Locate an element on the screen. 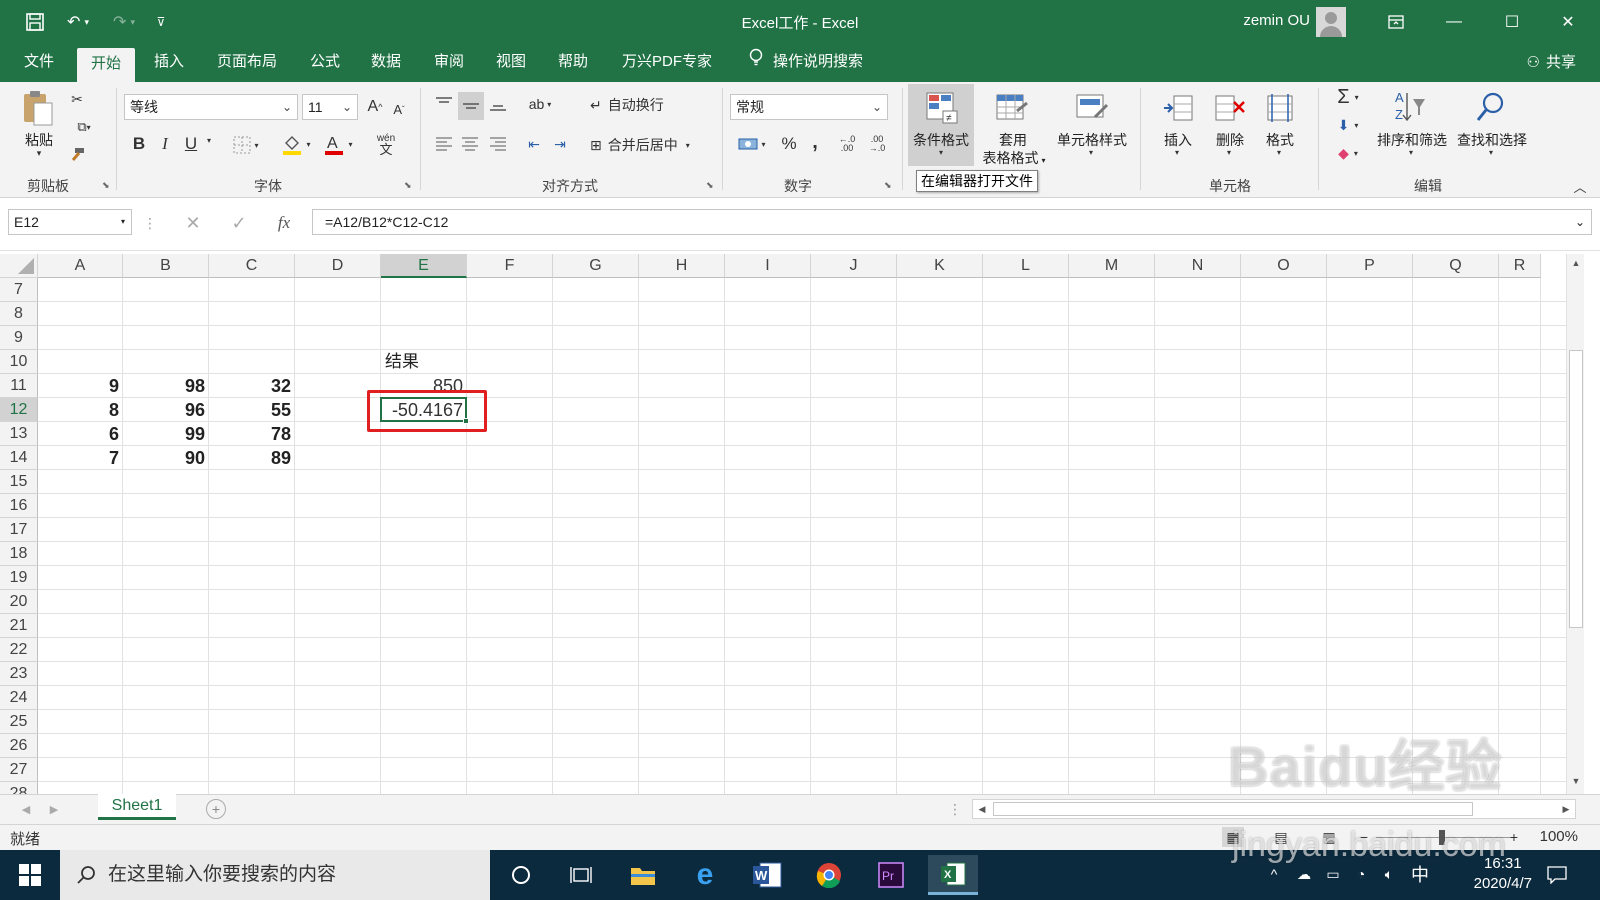  font-color-icon: A ▾ is located at coordinates (338, 144).